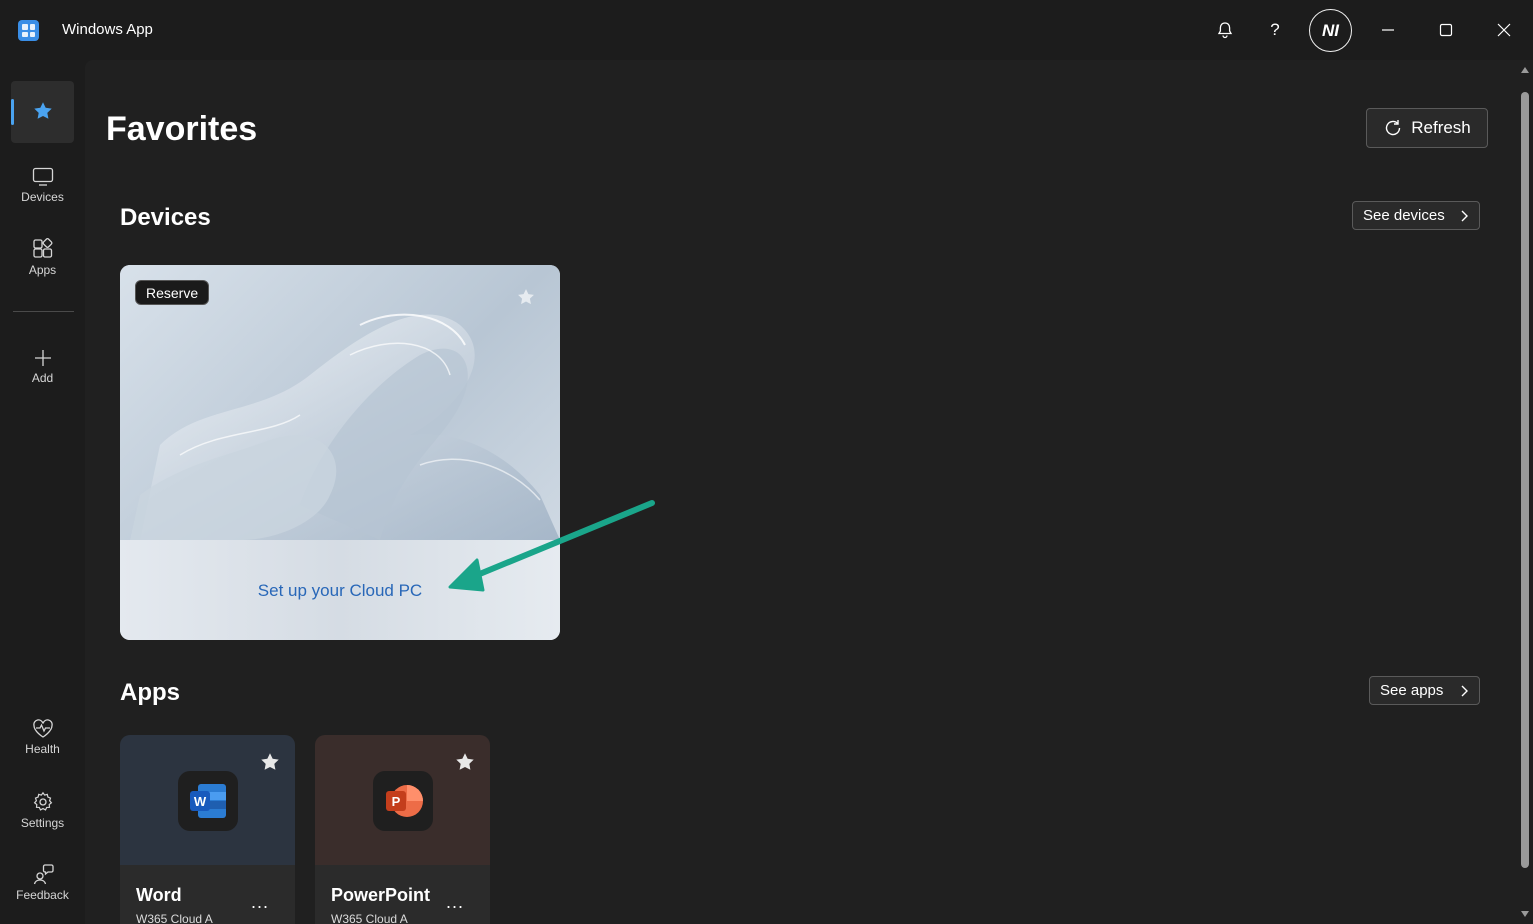 This screenshot has width=1533, height=924. Describe the element at coordinates (1412, 690) in the screenshot. I see `see-apps-label: See apps` at that location.